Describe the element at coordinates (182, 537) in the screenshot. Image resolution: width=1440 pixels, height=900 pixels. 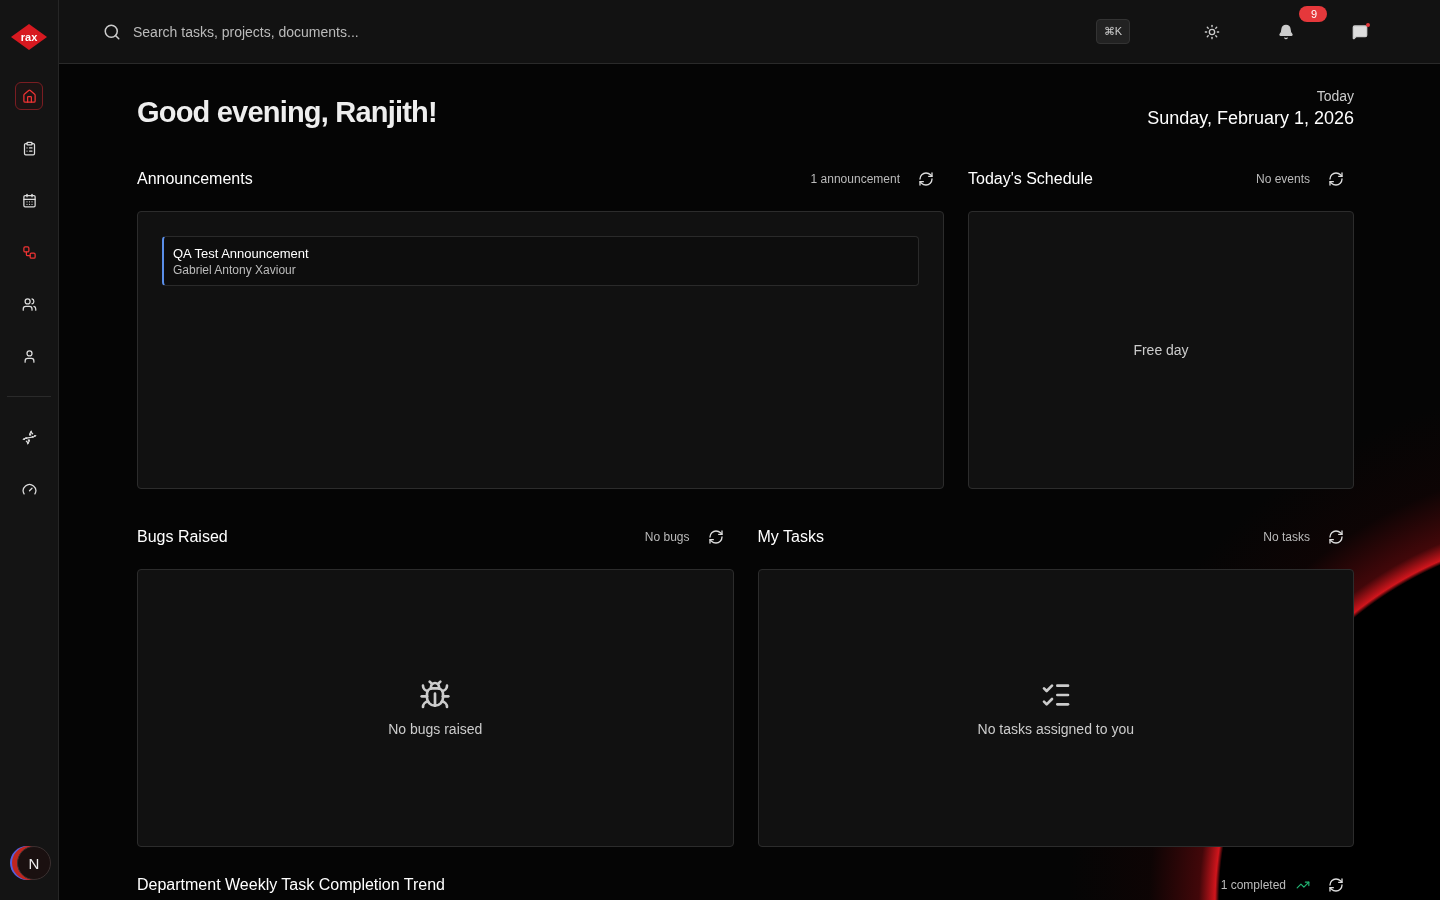
I see `section-title: Bugs Raised` at that location.